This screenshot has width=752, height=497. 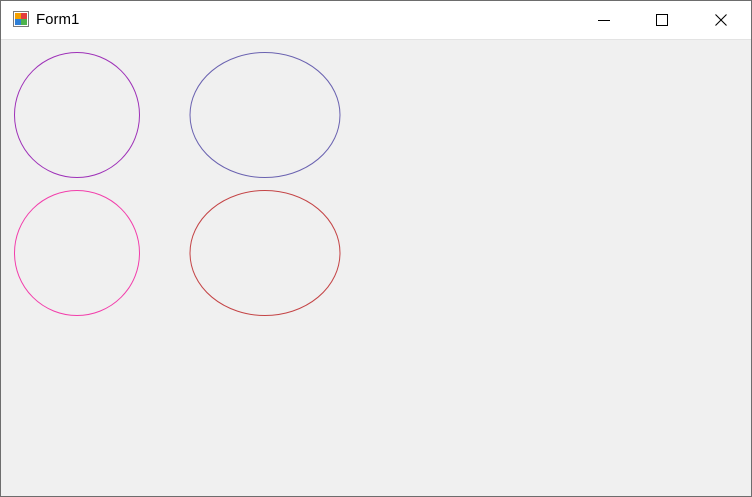 I want to click on minimize-button, so click(x=604, y=20).